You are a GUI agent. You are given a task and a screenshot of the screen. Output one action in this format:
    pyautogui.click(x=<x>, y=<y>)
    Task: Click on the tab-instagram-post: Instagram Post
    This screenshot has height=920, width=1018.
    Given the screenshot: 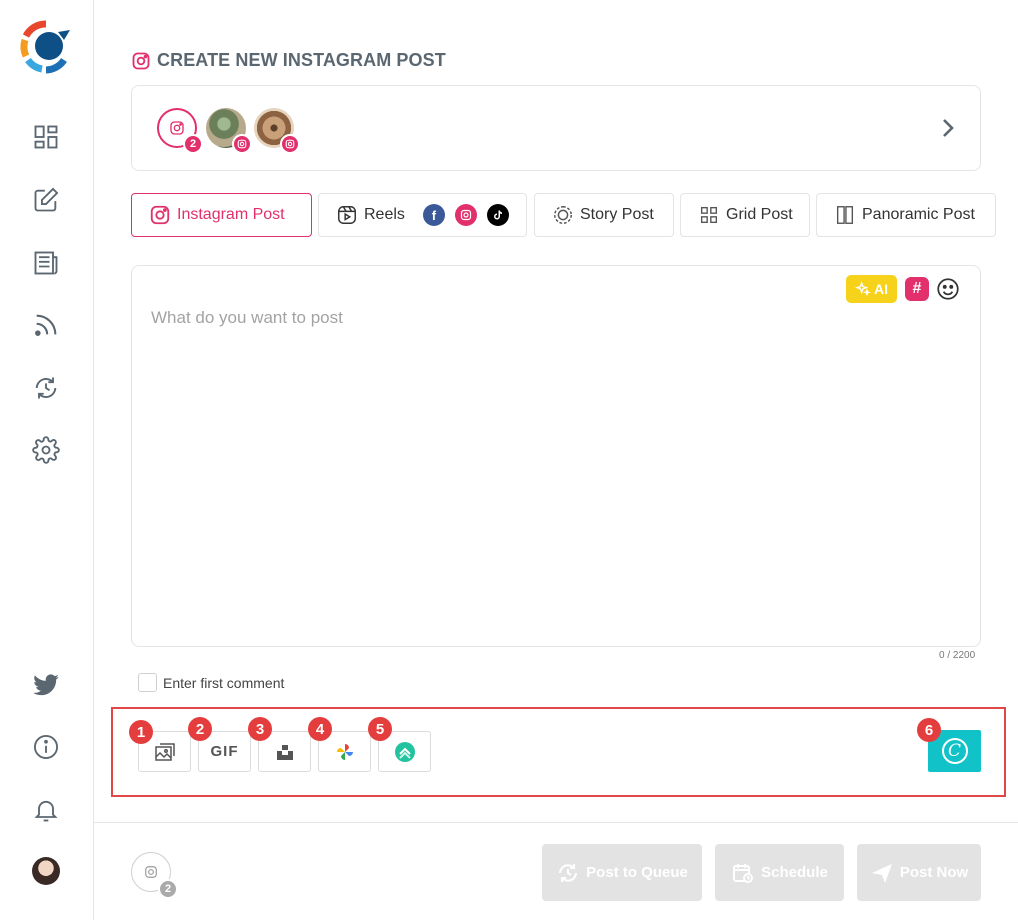 What is the action you would take?
    pyautogui.click(x=221, y=215)
    